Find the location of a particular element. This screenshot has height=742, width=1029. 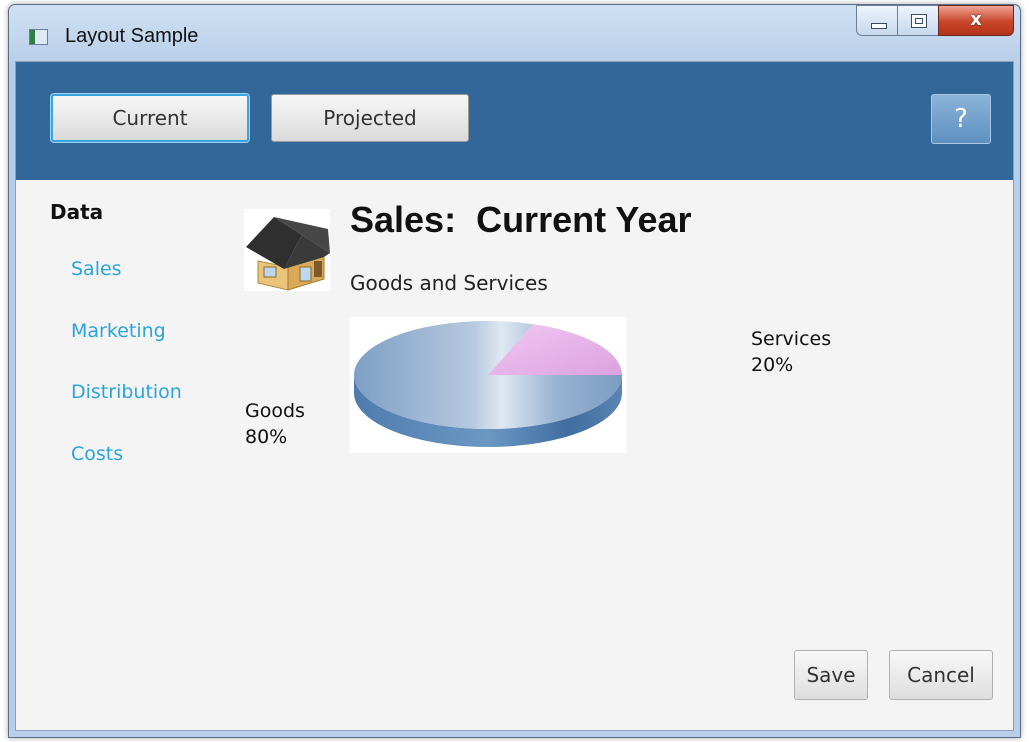

close-button: x is located at coordinates (976, 20).